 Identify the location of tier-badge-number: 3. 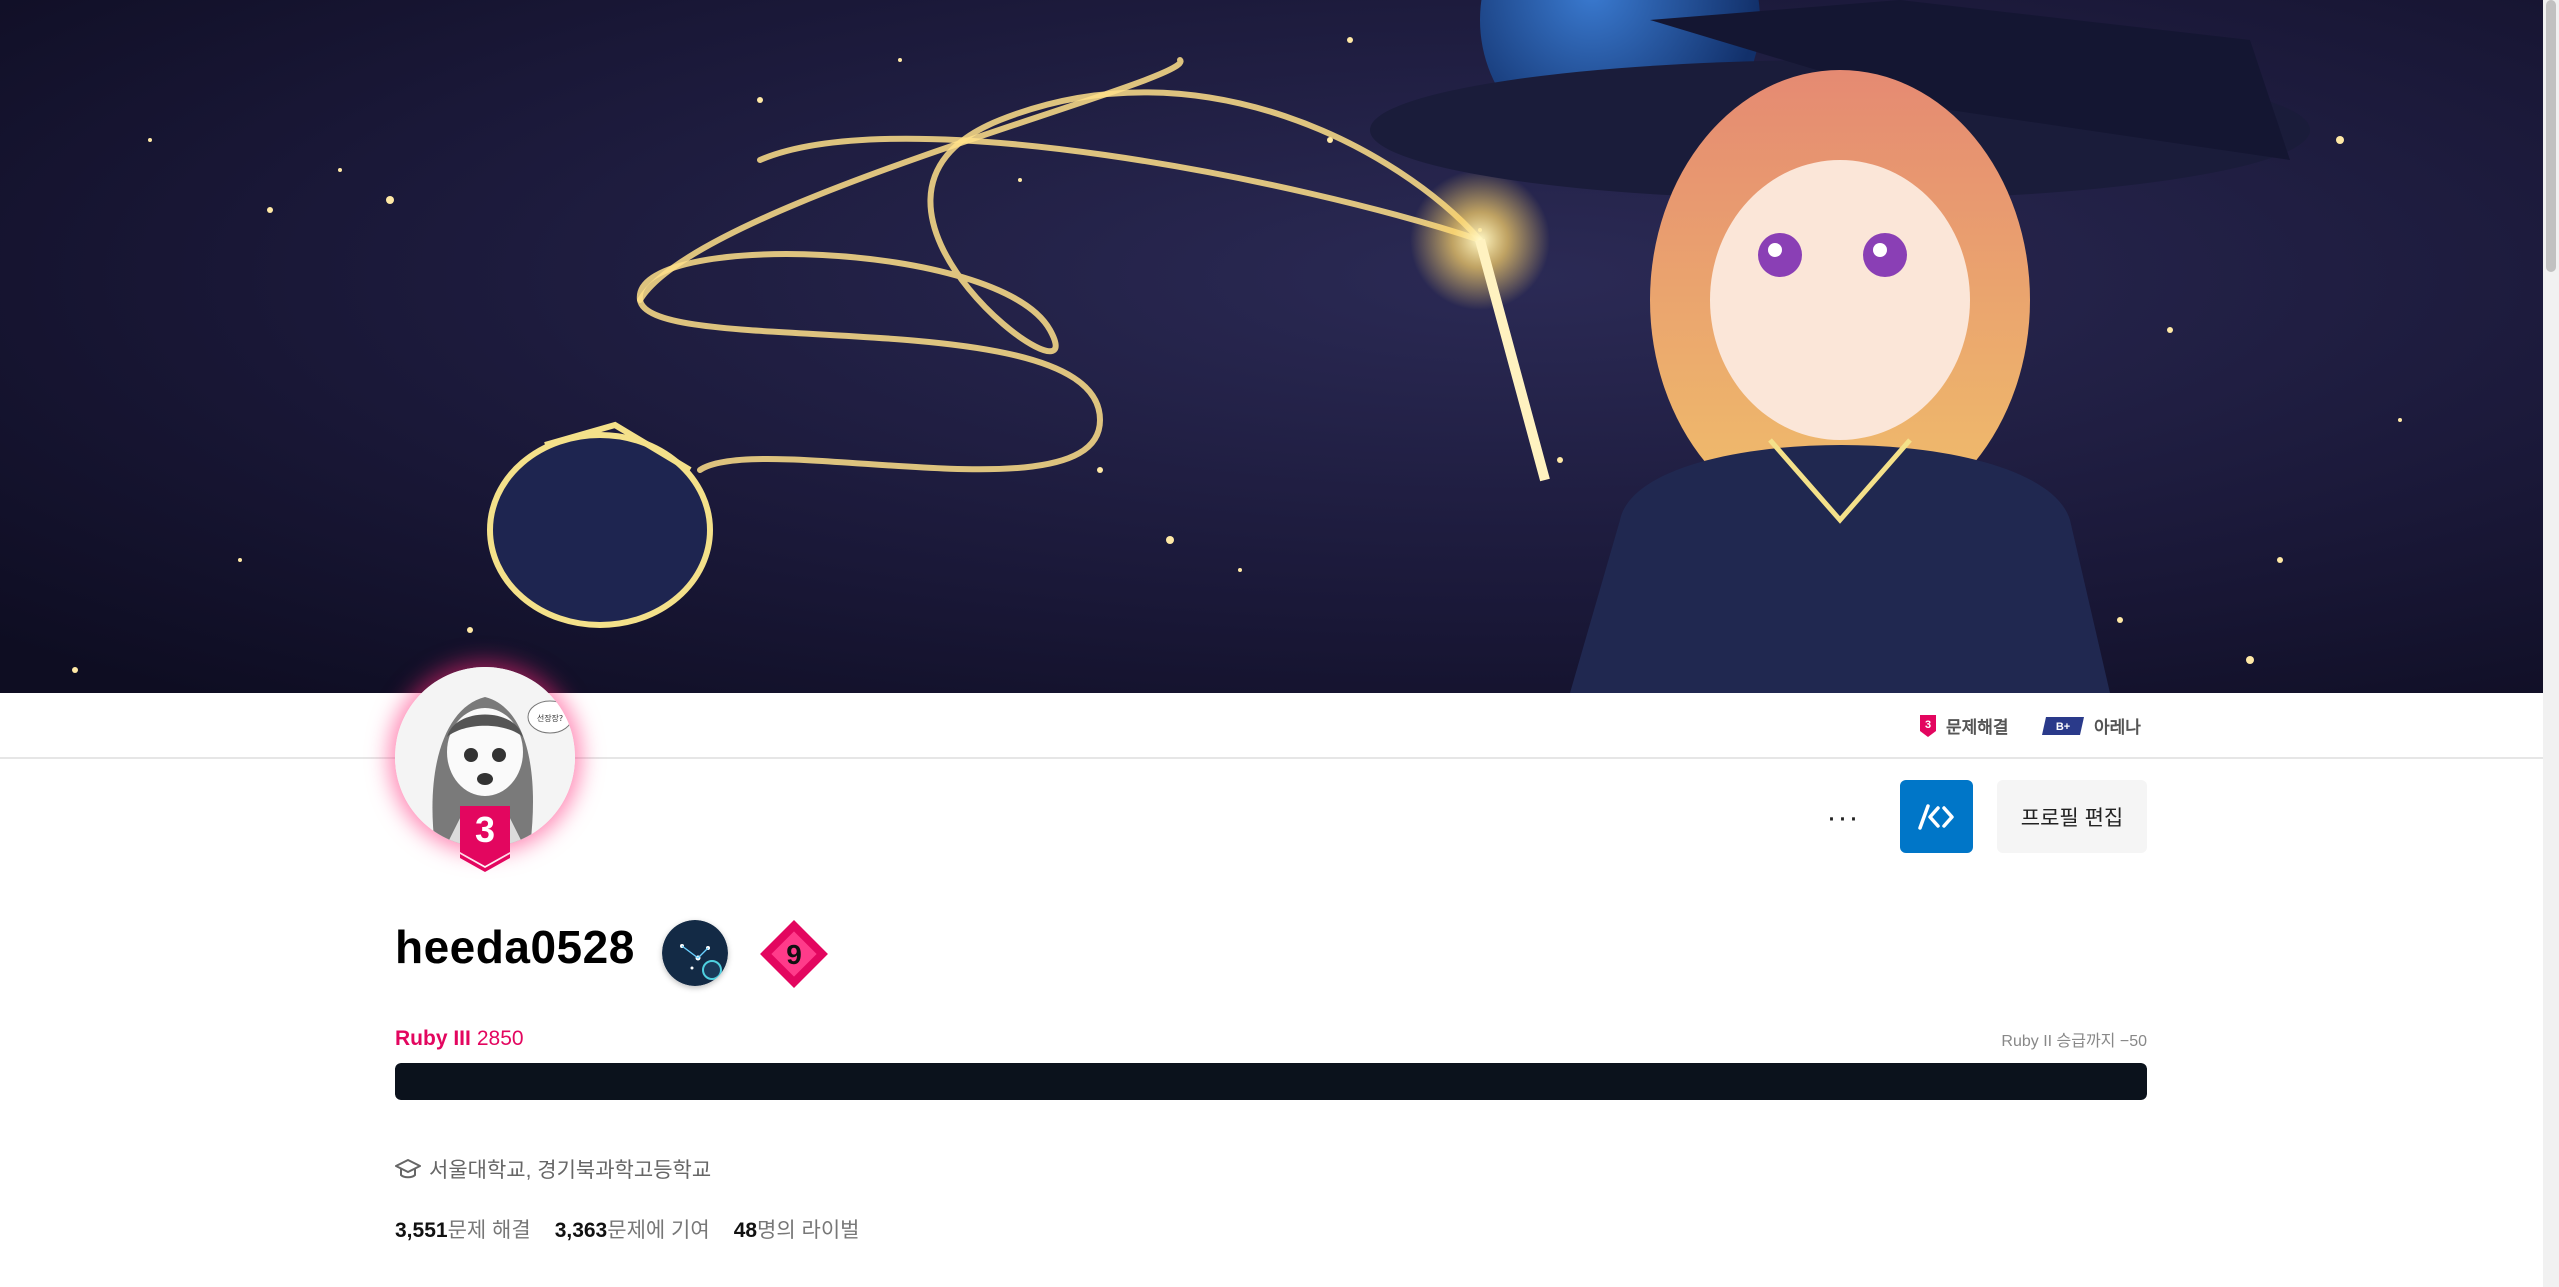
(485, 829).